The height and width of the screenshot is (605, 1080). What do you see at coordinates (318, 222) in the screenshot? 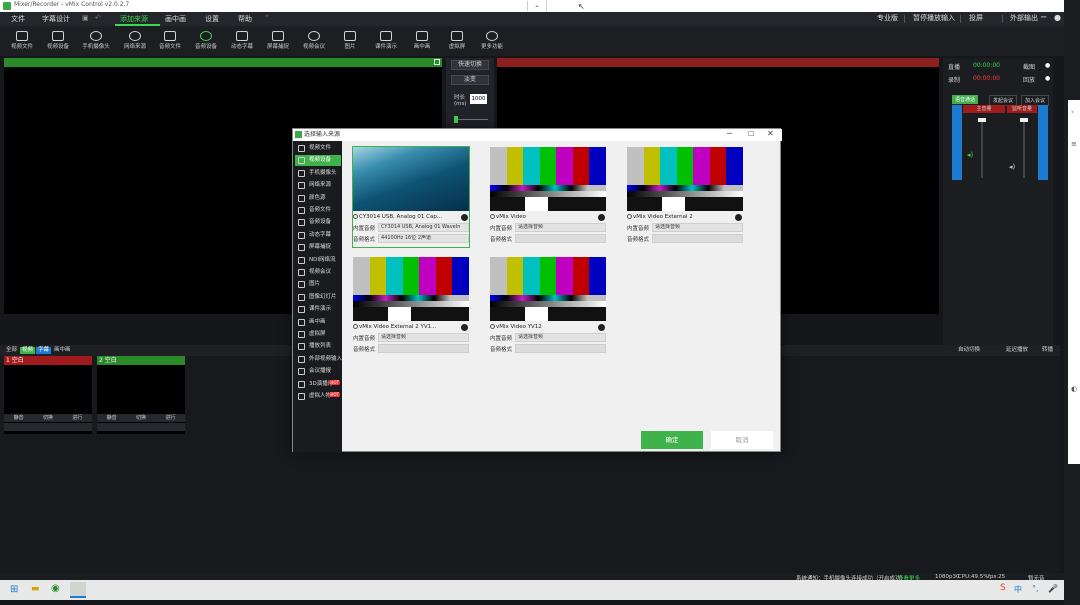
I see `dialog-side-item: 音频设备` at bounding box center [318, 222].